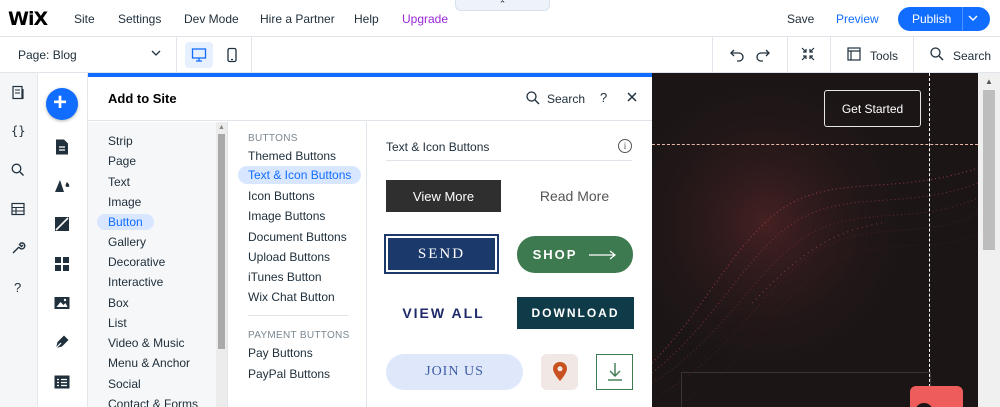 Image resolution: width=1000 pixels, height=407 pixels. I want to click on apps-icon, so click(62, 265).